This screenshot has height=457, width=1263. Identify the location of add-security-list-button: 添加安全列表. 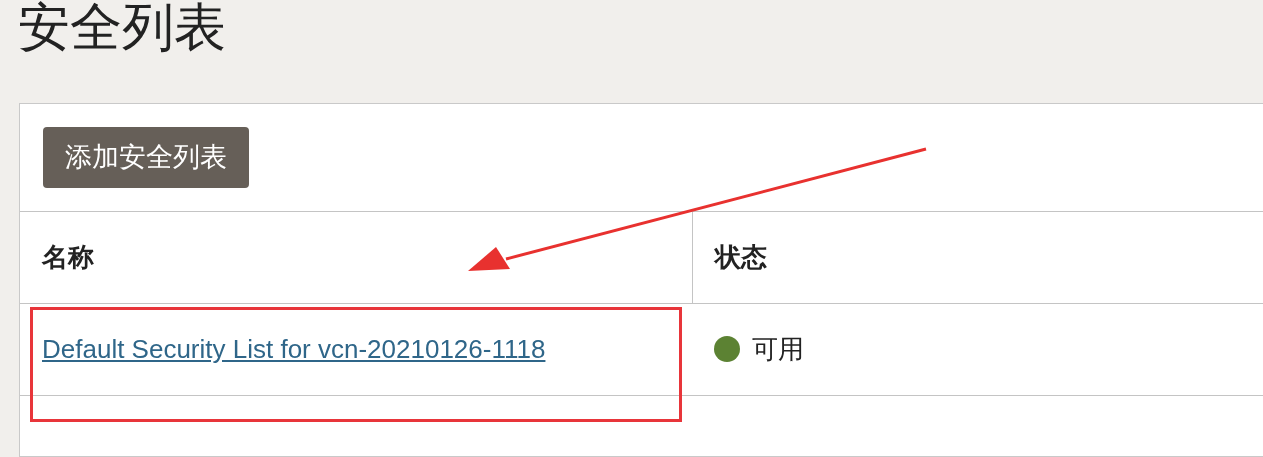
(146, 157).